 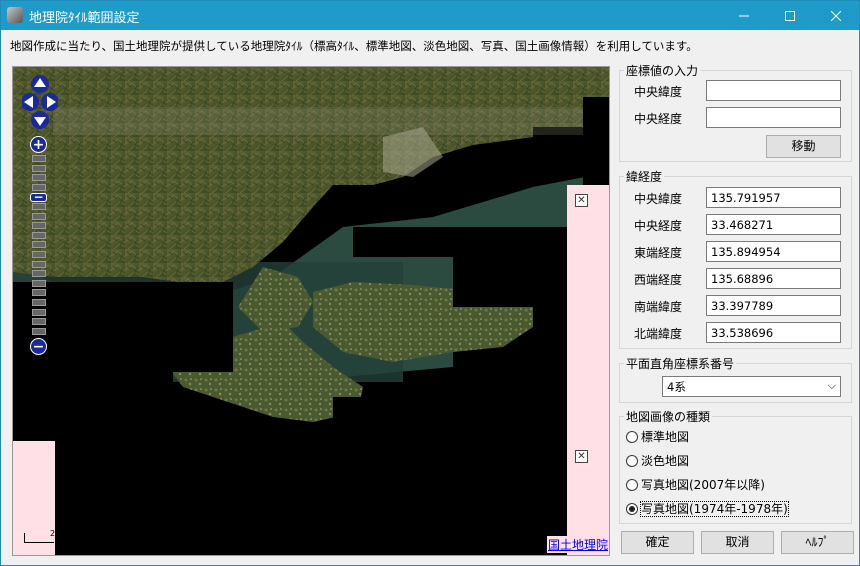 What do you see at coordinates (658, 280) in the screenshot?
I see `latlon-label: 西端経度` at bounding box center [658, 280].